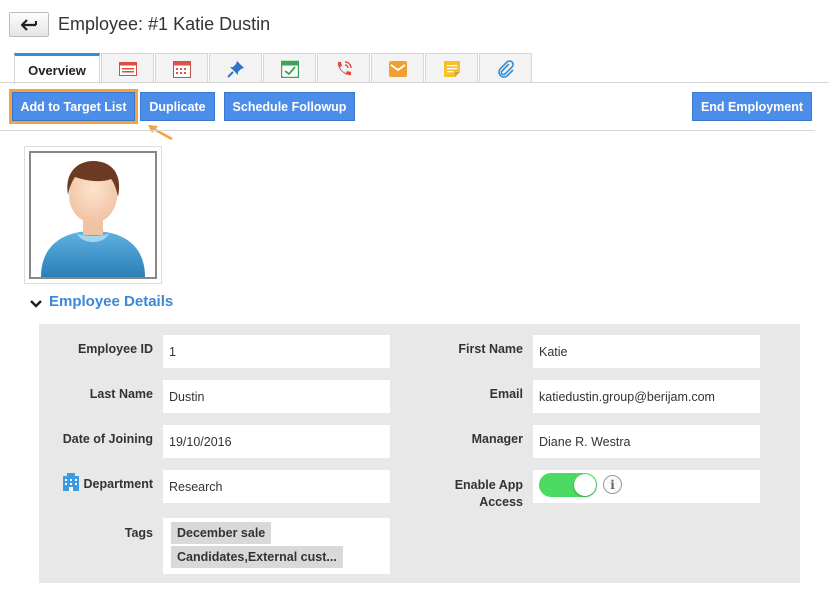 The width and height of the screenshot is (829, 597). What do you see at coordinates (221, 533) in the screenshot?
I see `tag-chip: December sale` at bounding box center [221, 533].